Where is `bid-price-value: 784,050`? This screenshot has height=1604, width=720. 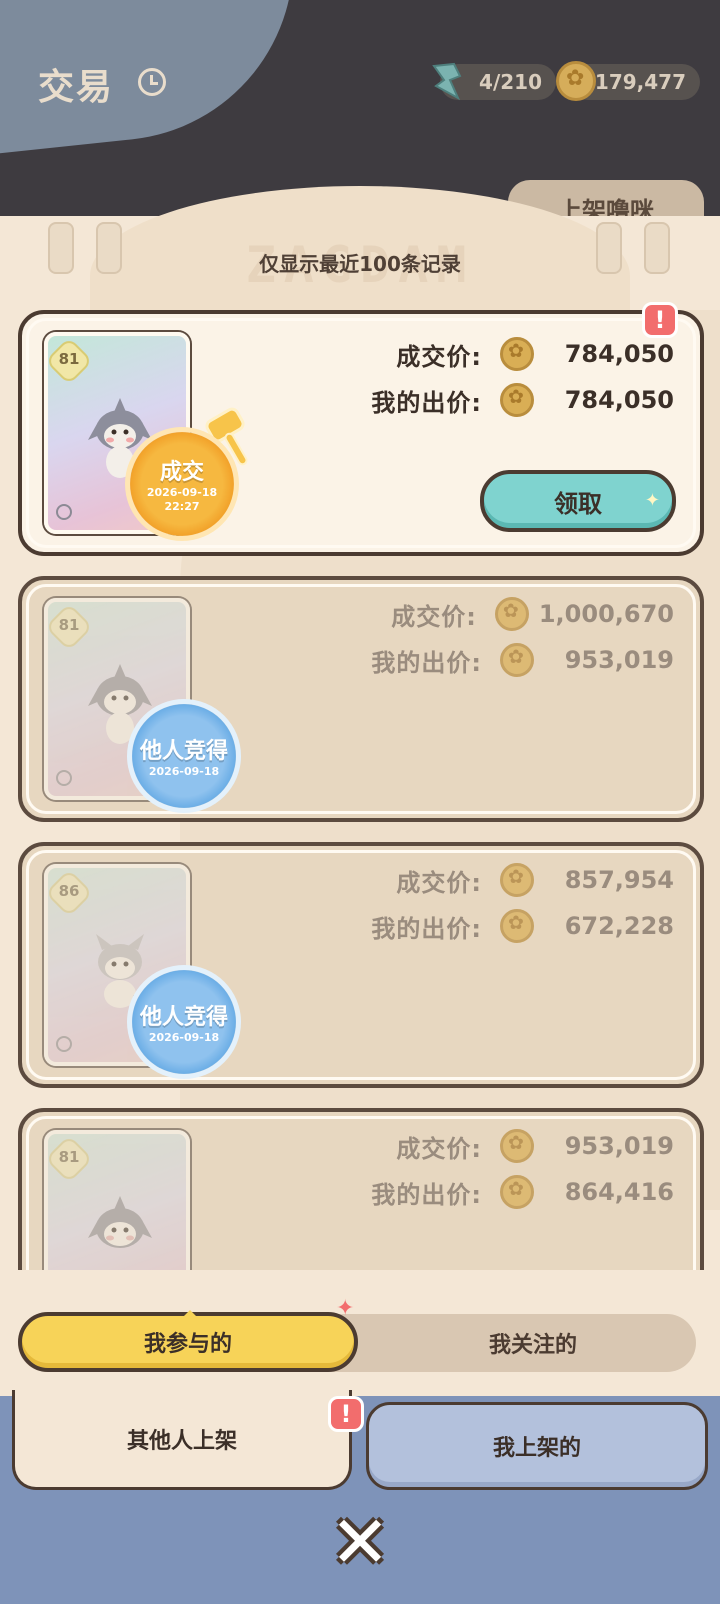 bid-price-value: 784,050 is located at coordinates (619, 400).